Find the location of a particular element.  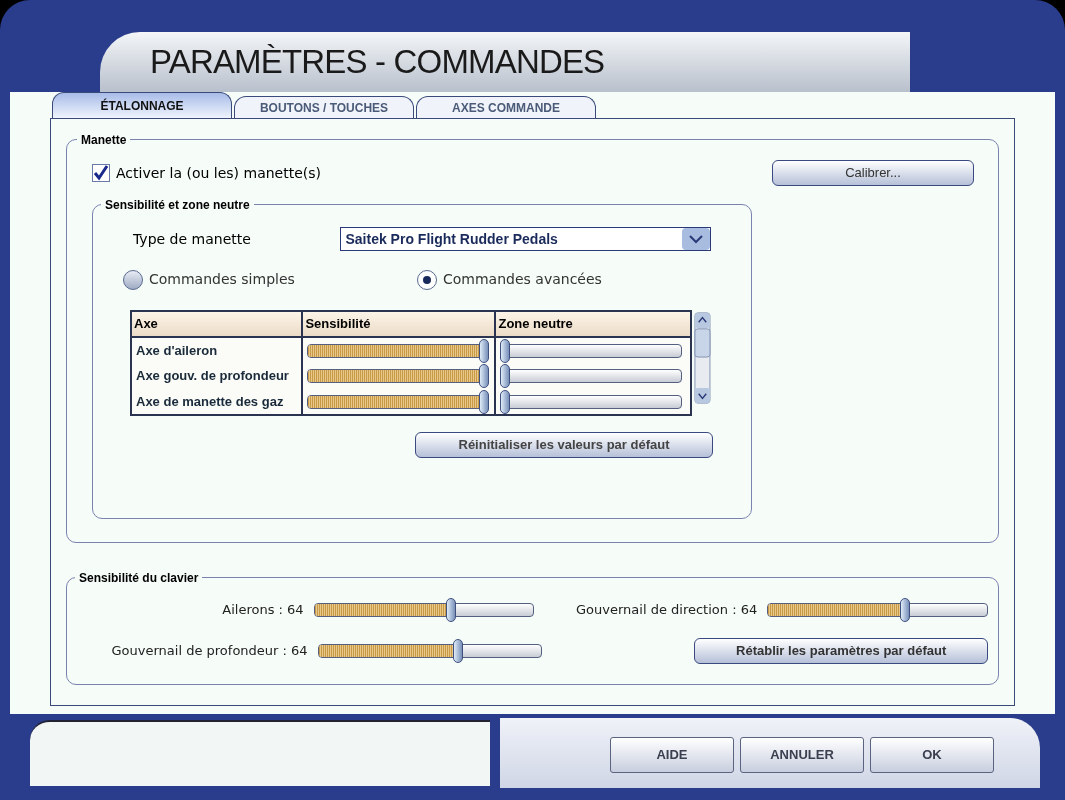

column-header: Sensibilité is located at coordinates (399, 324).